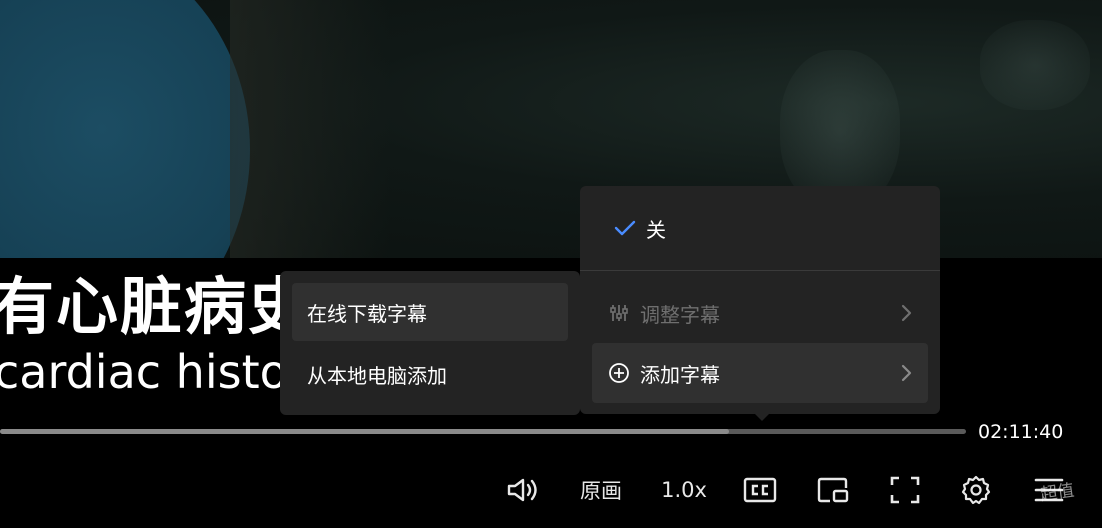 The image size is (1102, 528). I want to click on watermark: 超值, so click(1057, 493).